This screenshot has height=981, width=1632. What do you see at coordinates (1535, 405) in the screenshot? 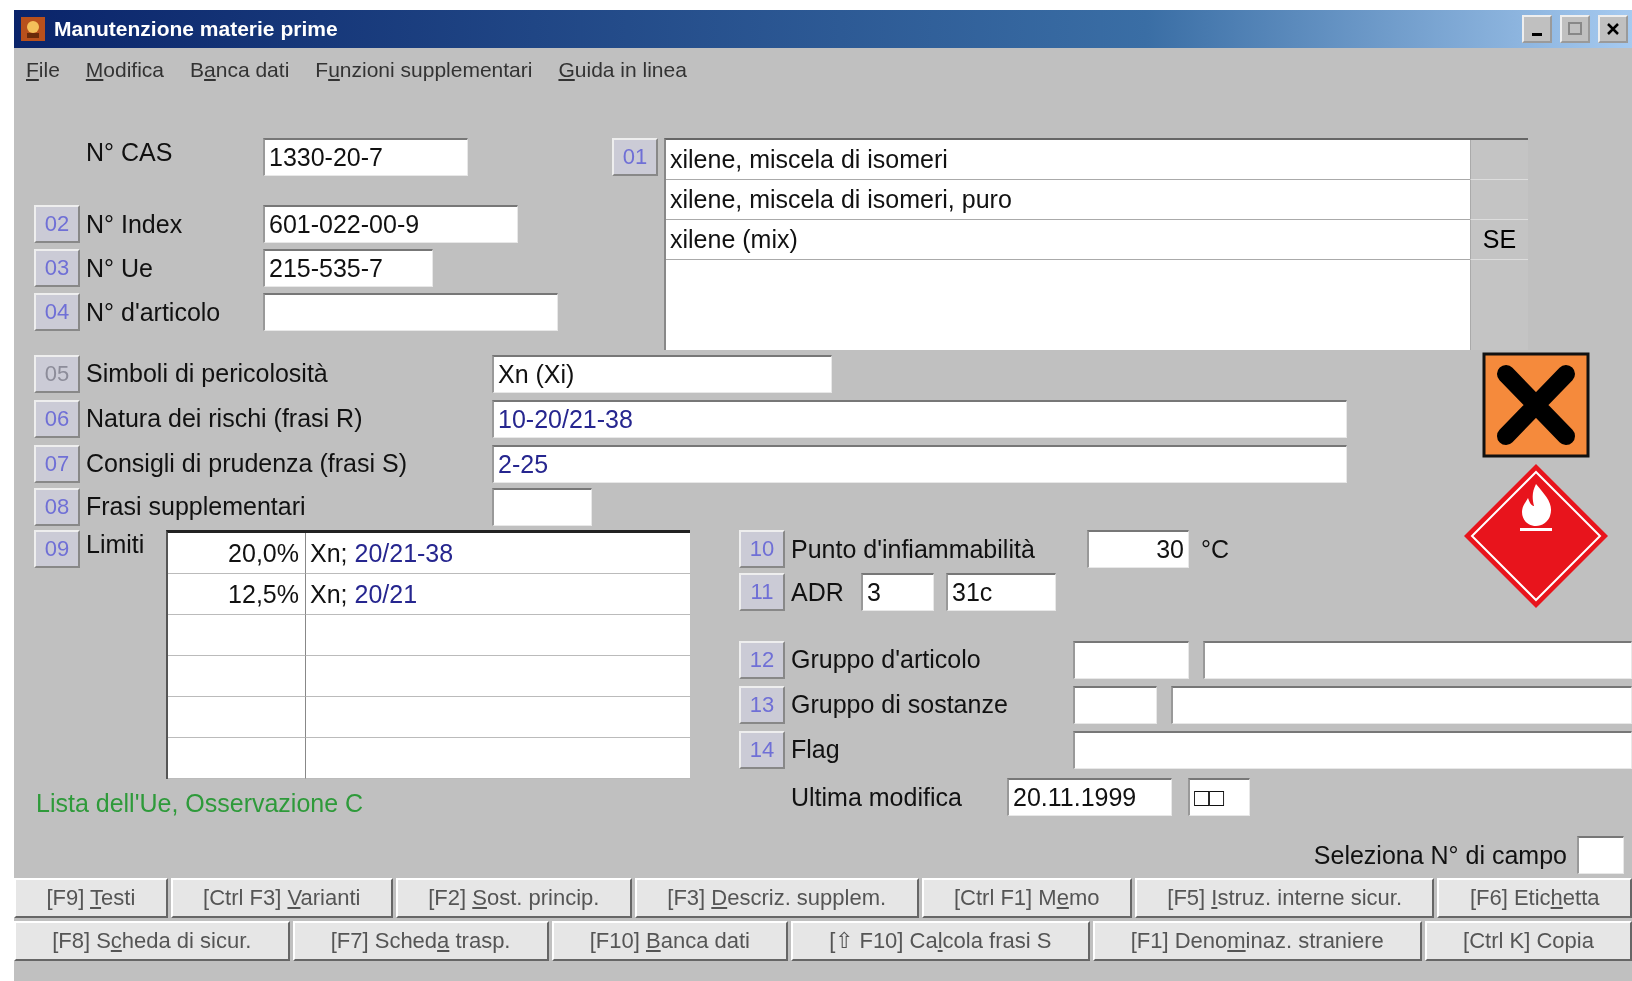
I see `harmful-cross-icon` at bounding box center [1535, 405].